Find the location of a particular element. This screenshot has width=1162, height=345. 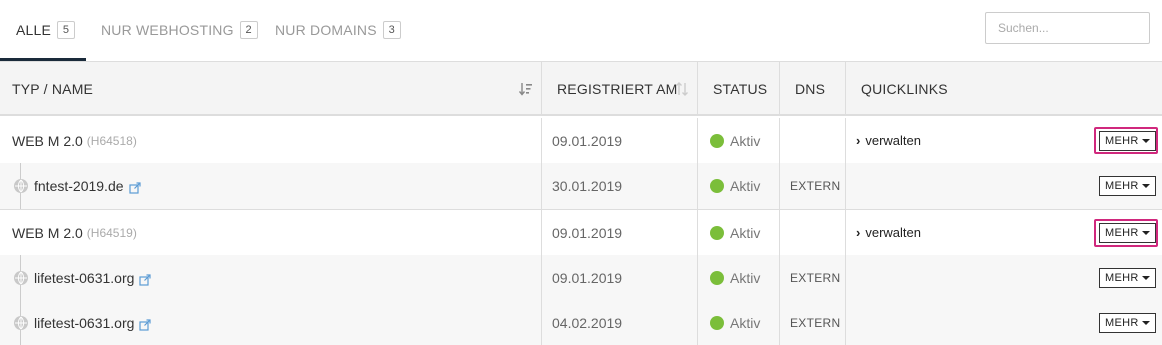

registered-date: 04.02.2019 is located at coordinates (587, 323).